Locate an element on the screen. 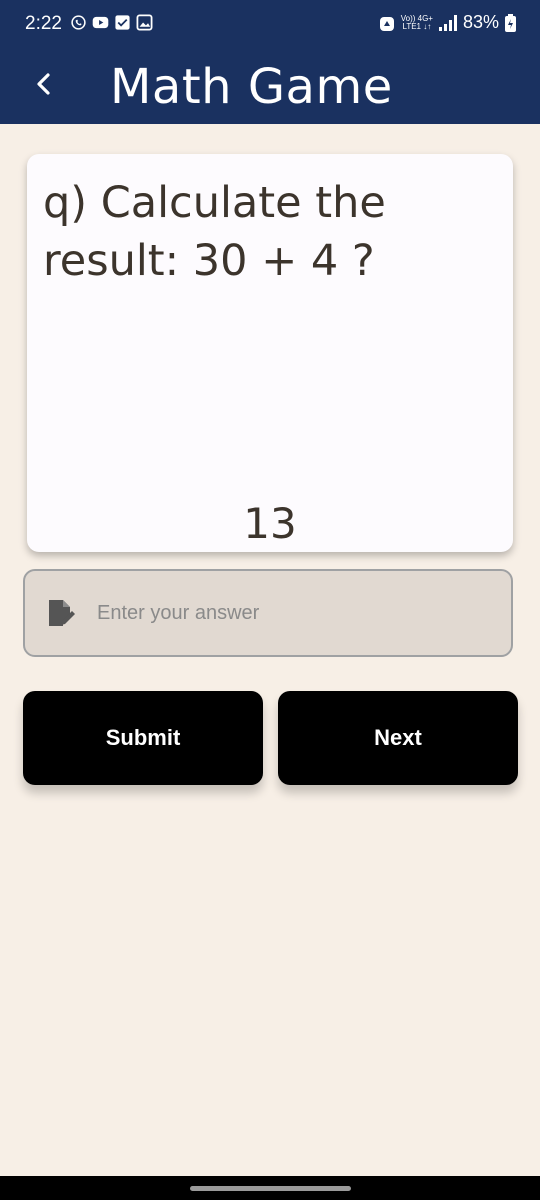 The height and width of the screenshot is (1200, 540). chevron-left-icon is located at coordinates (44, 84).